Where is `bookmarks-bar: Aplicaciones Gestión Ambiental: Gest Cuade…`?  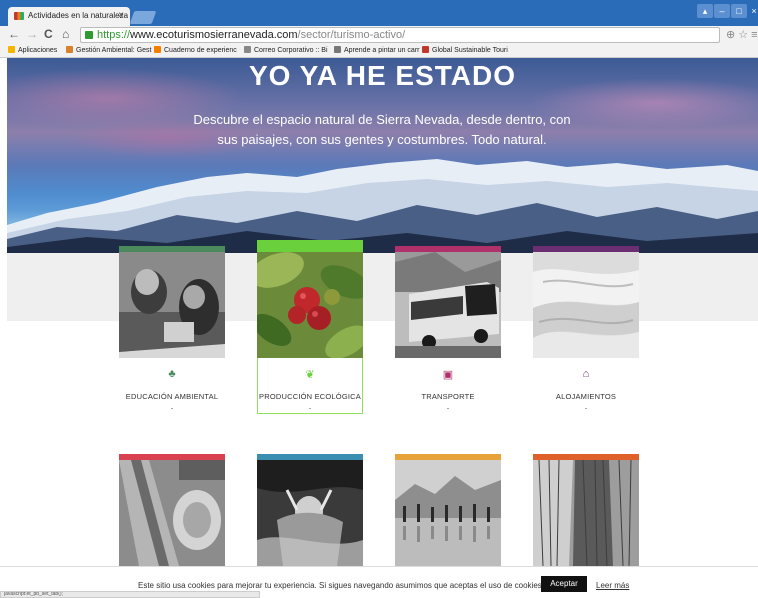 bookmarks-bar: Aplicaciones Gestión Ambiental: Gest Cuade… is located at coordinates (379, 51).